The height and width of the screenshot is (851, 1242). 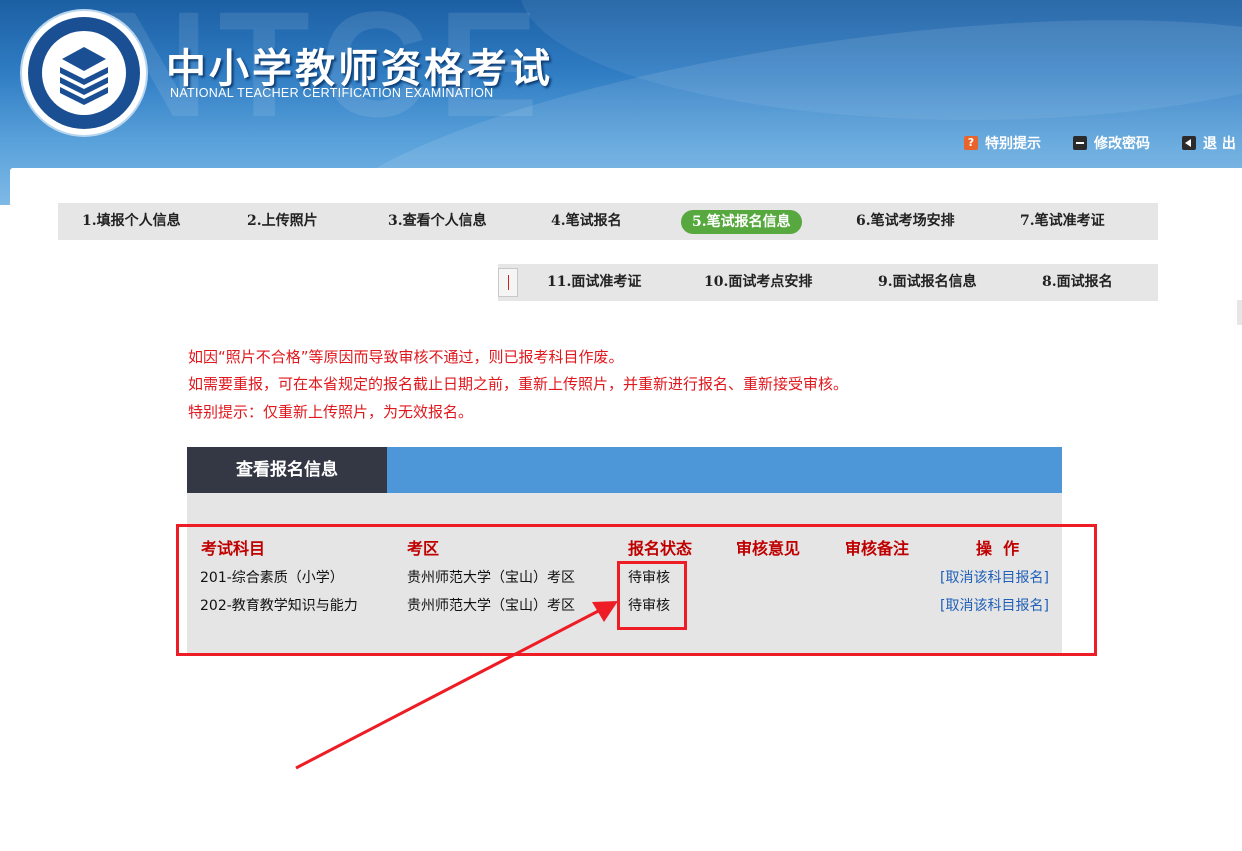 I want to click on special-tips-link: ? 特别提示, so click(x=1002, y=143).